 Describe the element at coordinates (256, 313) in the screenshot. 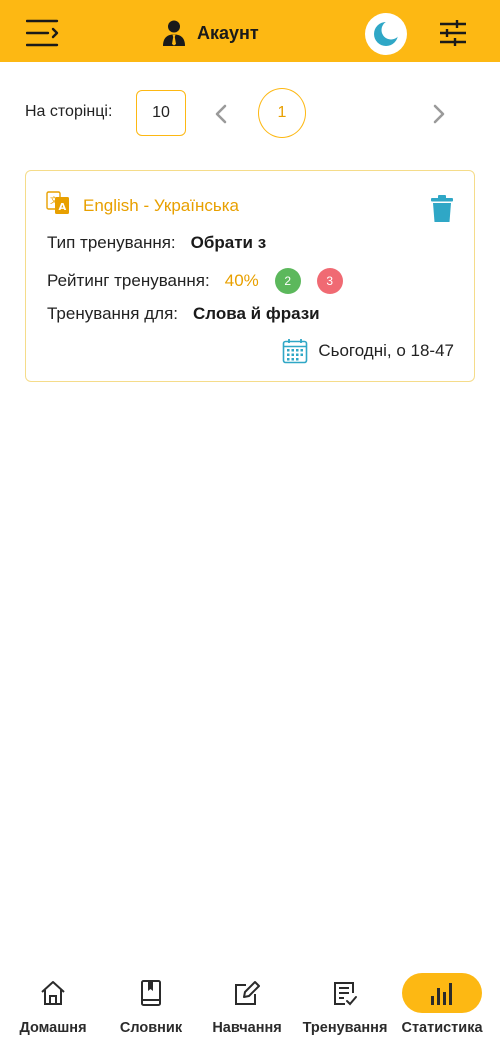

I see `training-for-value: Слова й фрази` at that location.